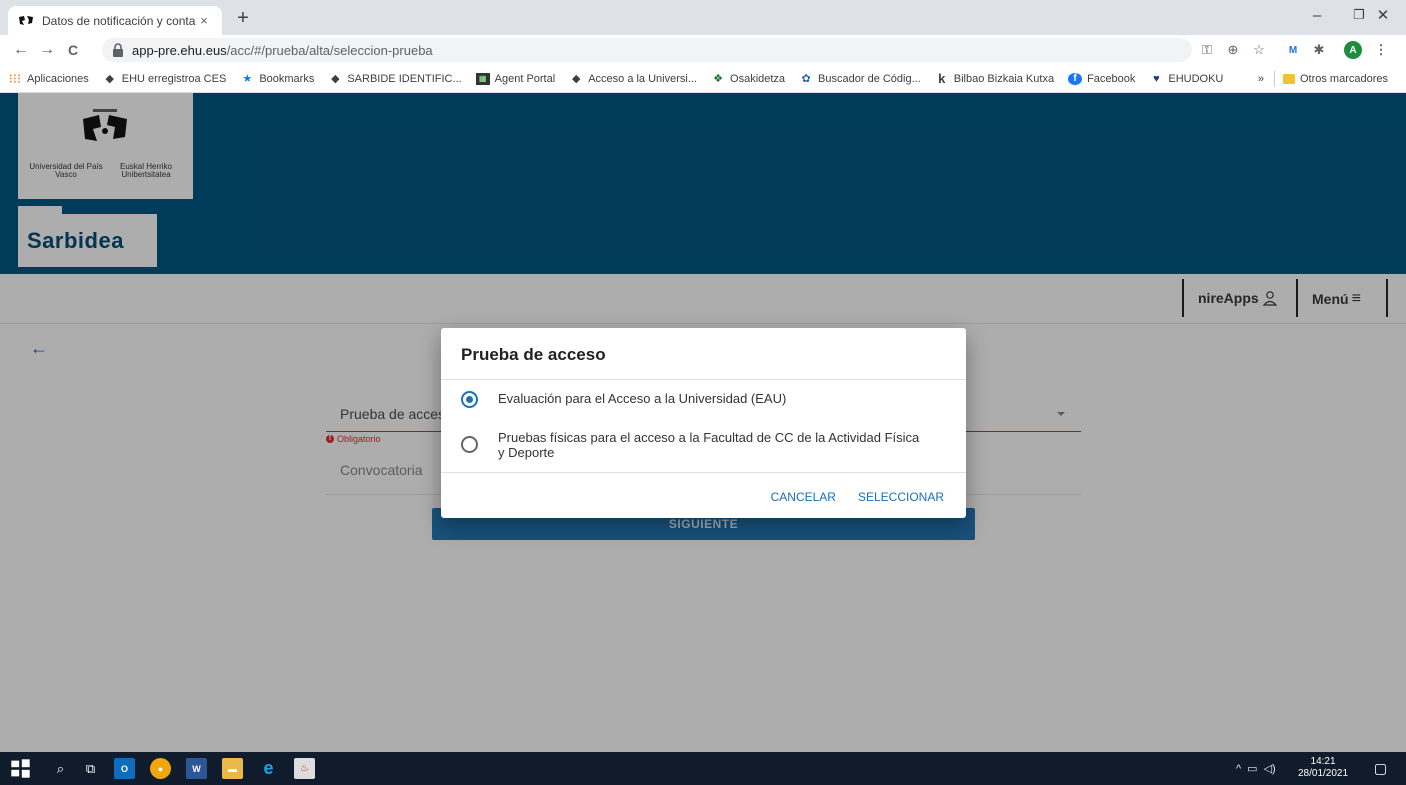 Image resolution: width=1406 pixels, height=785 pixels. Describe the element at coordinates (469, 444) in the screenshot. I see `radio-unselected-icon` at that location.